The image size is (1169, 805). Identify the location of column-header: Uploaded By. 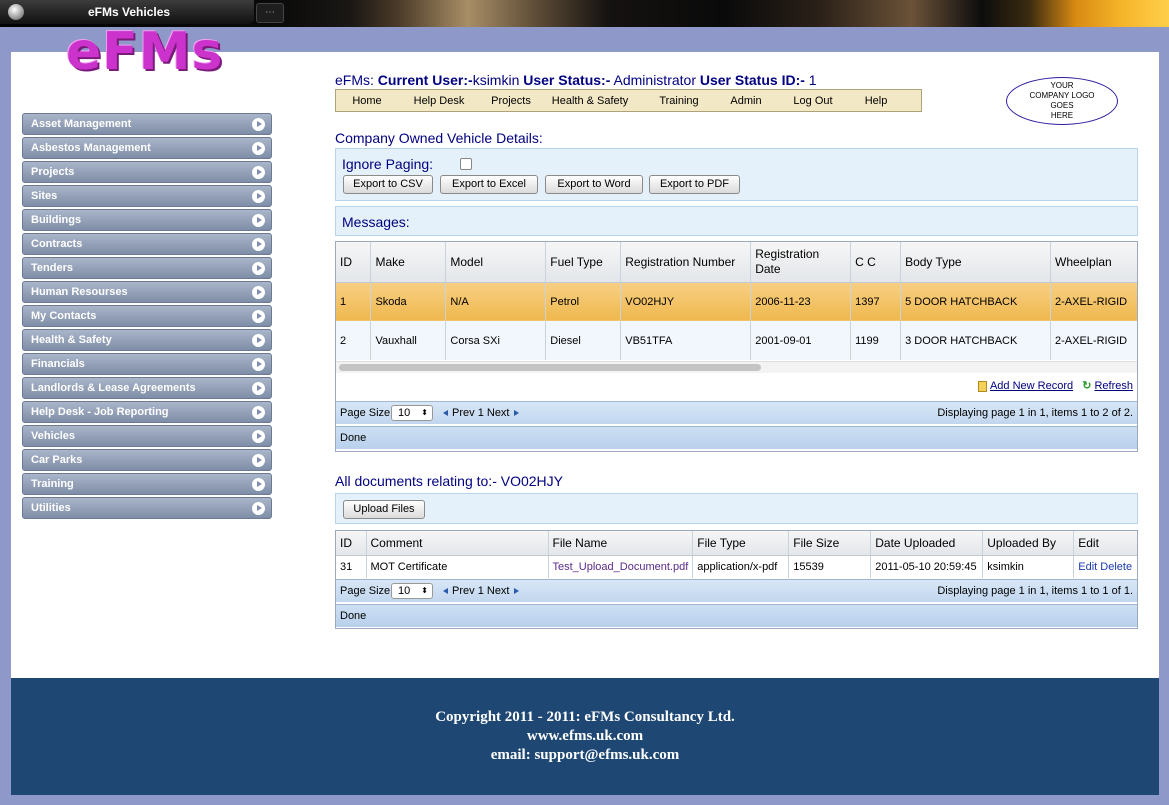
(1028, 543).